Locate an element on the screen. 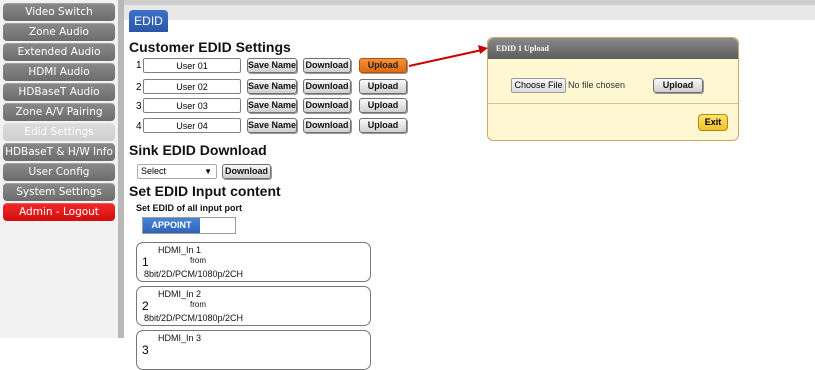 The image size is (815, 370). download-button-2: Download is located at coordinates (327, 86).